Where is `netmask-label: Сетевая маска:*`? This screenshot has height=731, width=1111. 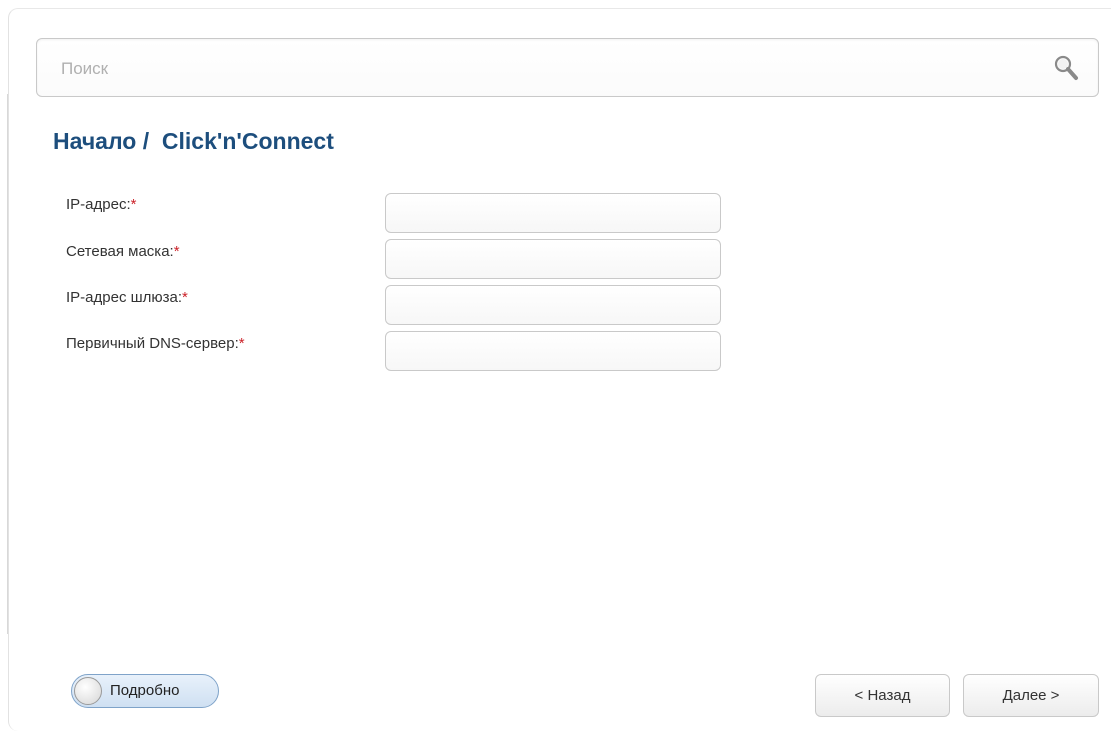 netmask-label: Сетевая маска:* is located at coordinates (123, 251).